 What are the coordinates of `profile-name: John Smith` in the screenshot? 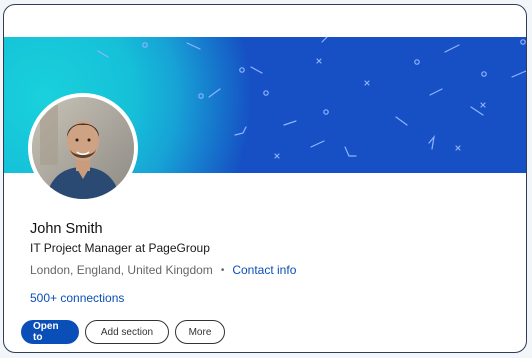 It's located at (66, 229).